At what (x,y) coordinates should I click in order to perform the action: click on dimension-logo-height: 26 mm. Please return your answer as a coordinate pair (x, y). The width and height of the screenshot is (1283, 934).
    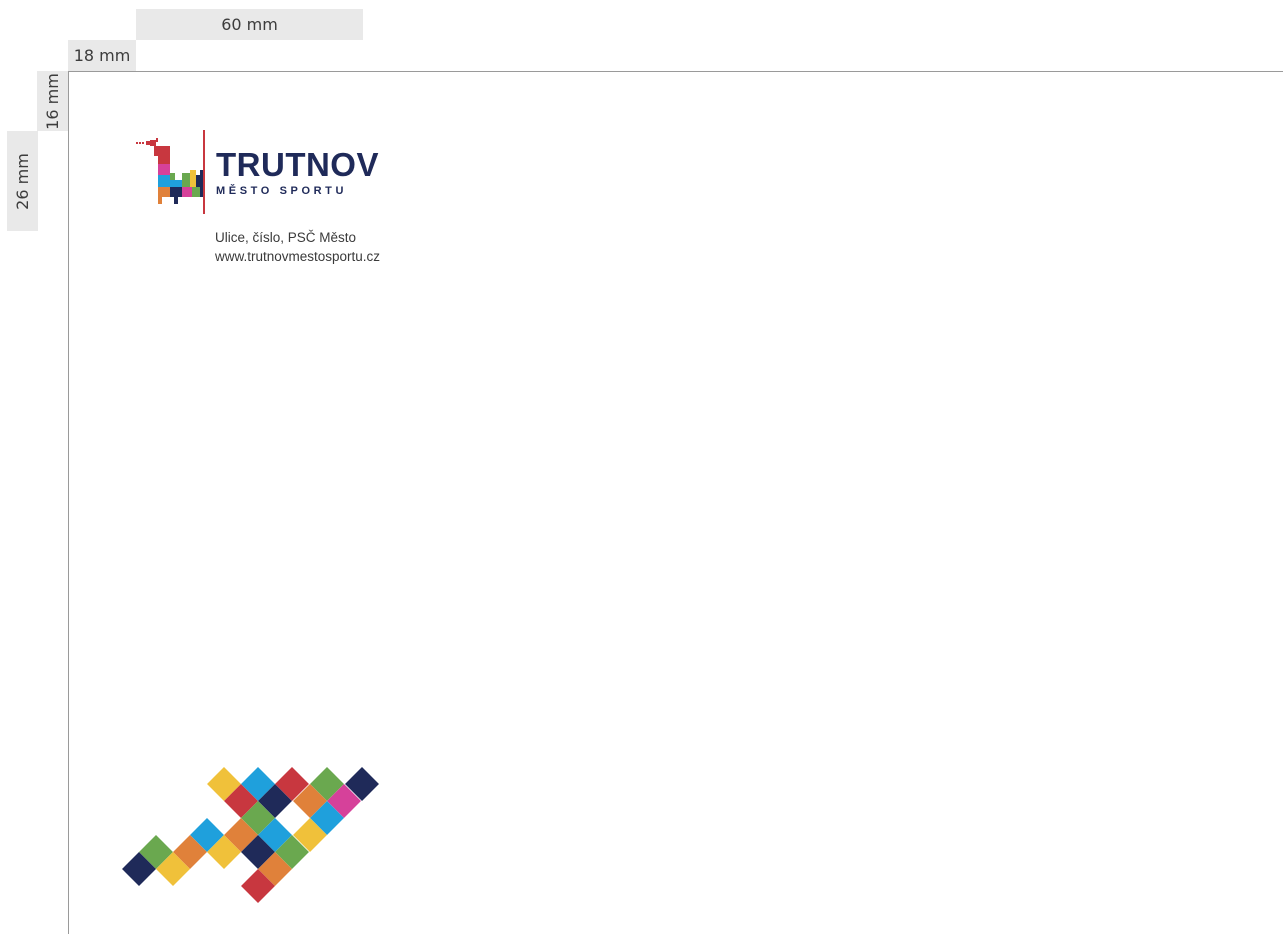
    Looking at the image, I should click on (22, 181).